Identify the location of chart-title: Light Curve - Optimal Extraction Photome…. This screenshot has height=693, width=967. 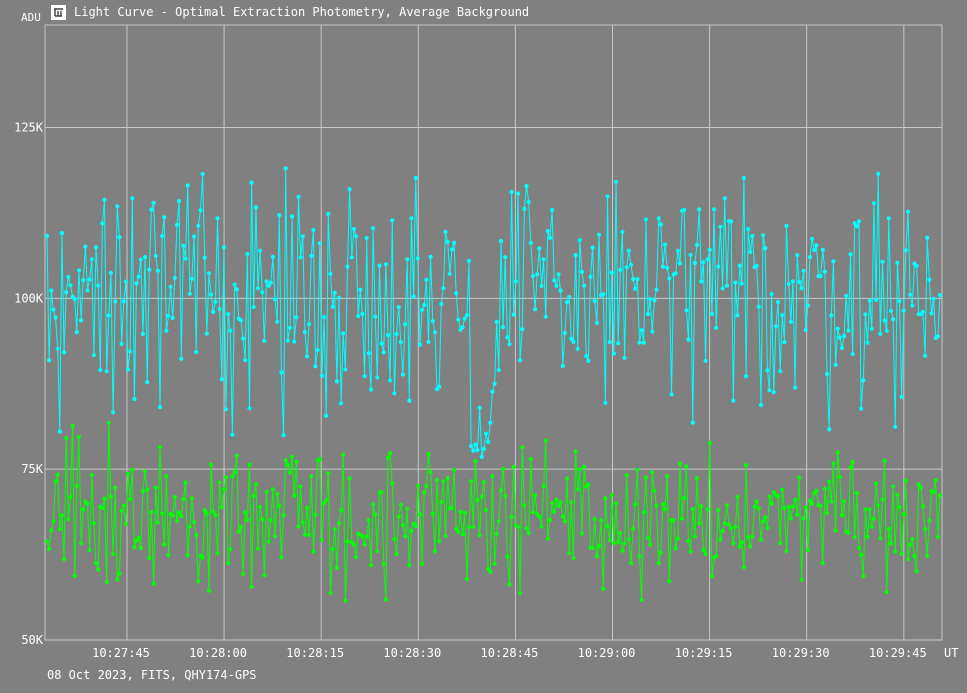
(302, 12).